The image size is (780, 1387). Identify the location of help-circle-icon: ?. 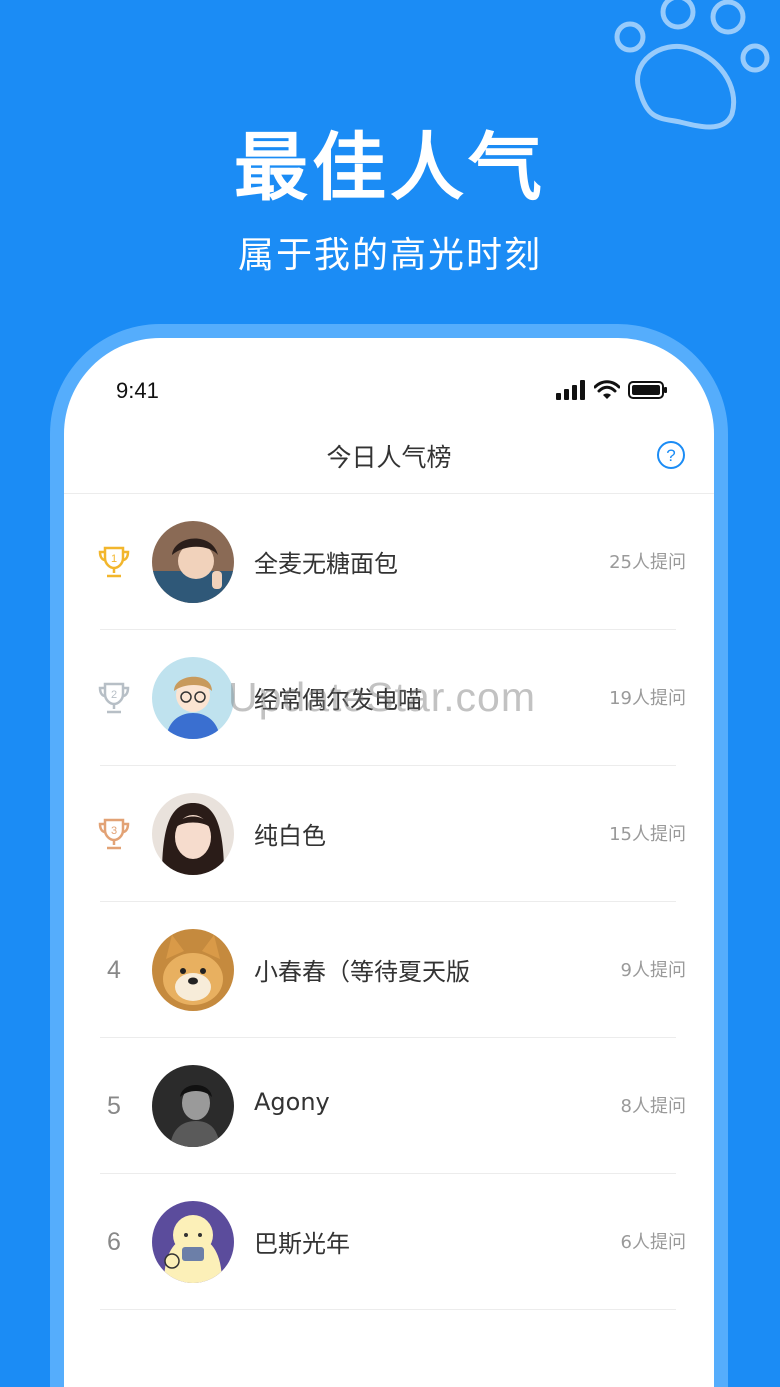
(671, 455).